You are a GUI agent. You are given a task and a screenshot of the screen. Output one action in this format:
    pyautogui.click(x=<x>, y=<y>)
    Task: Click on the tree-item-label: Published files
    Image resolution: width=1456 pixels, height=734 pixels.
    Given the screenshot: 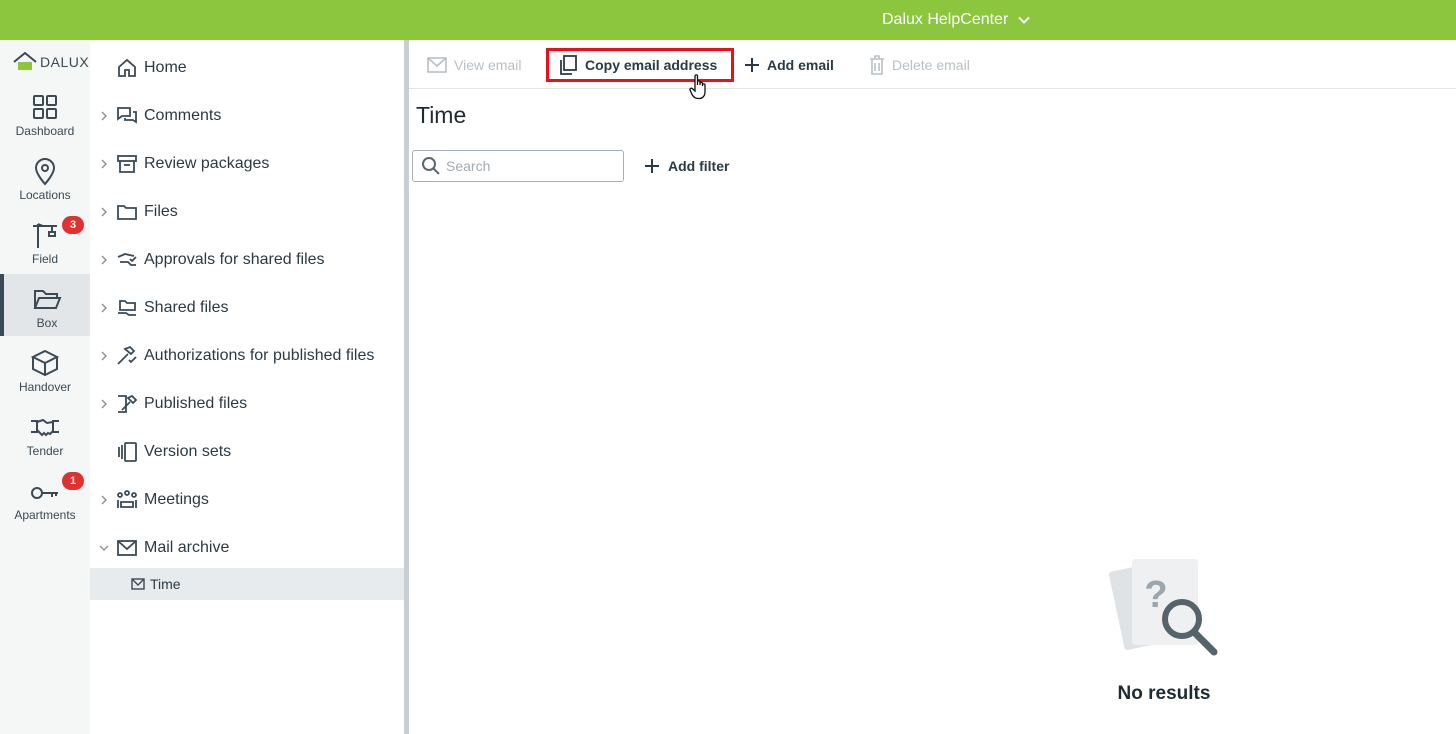 What is the action you would take?
    pyautogui.click(x=196, y=403)
    